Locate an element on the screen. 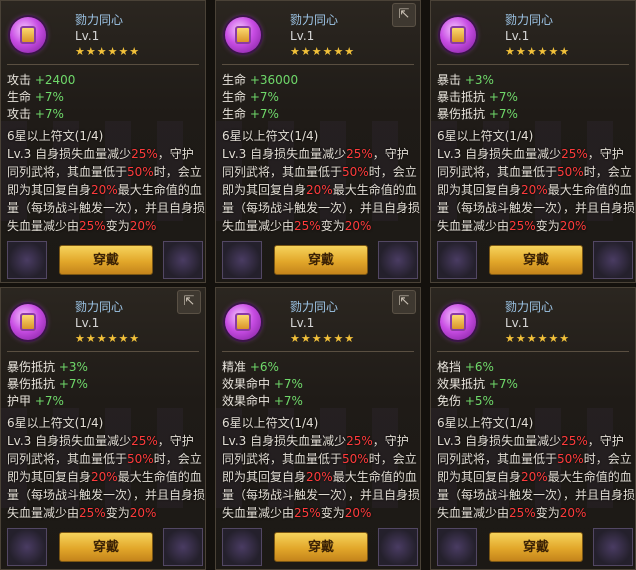 Image resolution: width=636 pixels, height=570 pixels. stat-row: 生命 +36000 is located at coordinates (260, 79).